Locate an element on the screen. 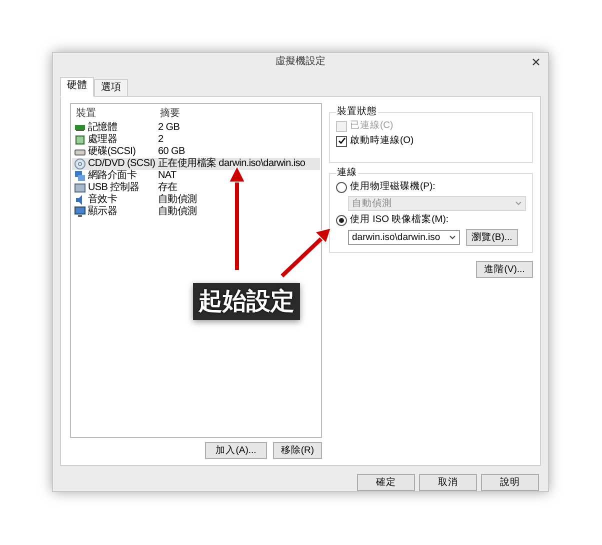  radio-label: 使用物理磁碟機(P): is located at coordinates (393, 187).